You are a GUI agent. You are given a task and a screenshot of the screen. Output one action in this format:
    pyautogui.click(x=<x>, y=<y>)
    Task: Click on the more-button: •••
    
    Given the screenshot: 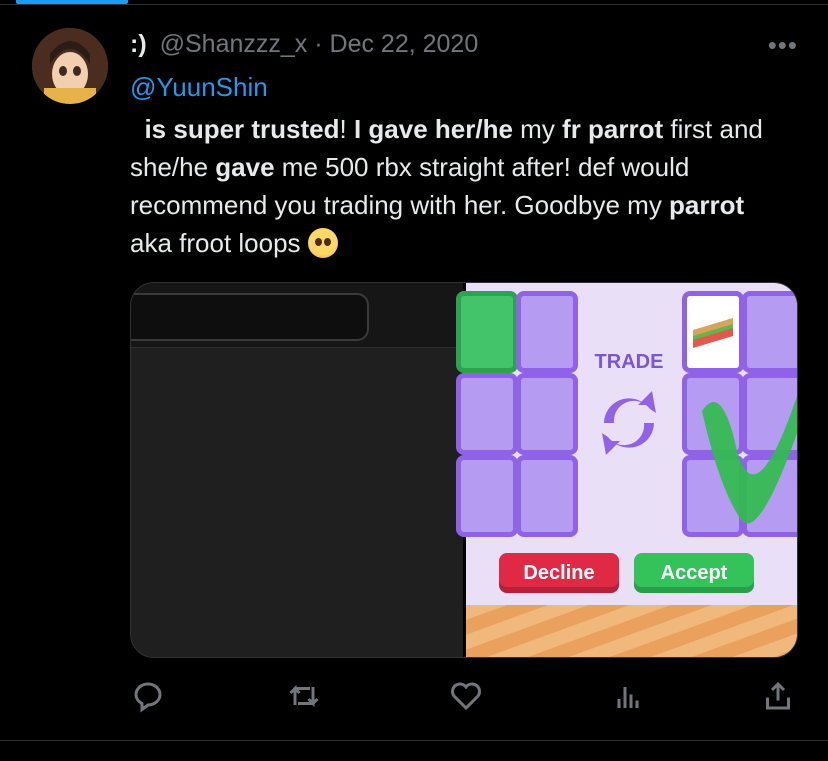 What is the action you would take?
    pyautogui.click(x=783, y=45)
    